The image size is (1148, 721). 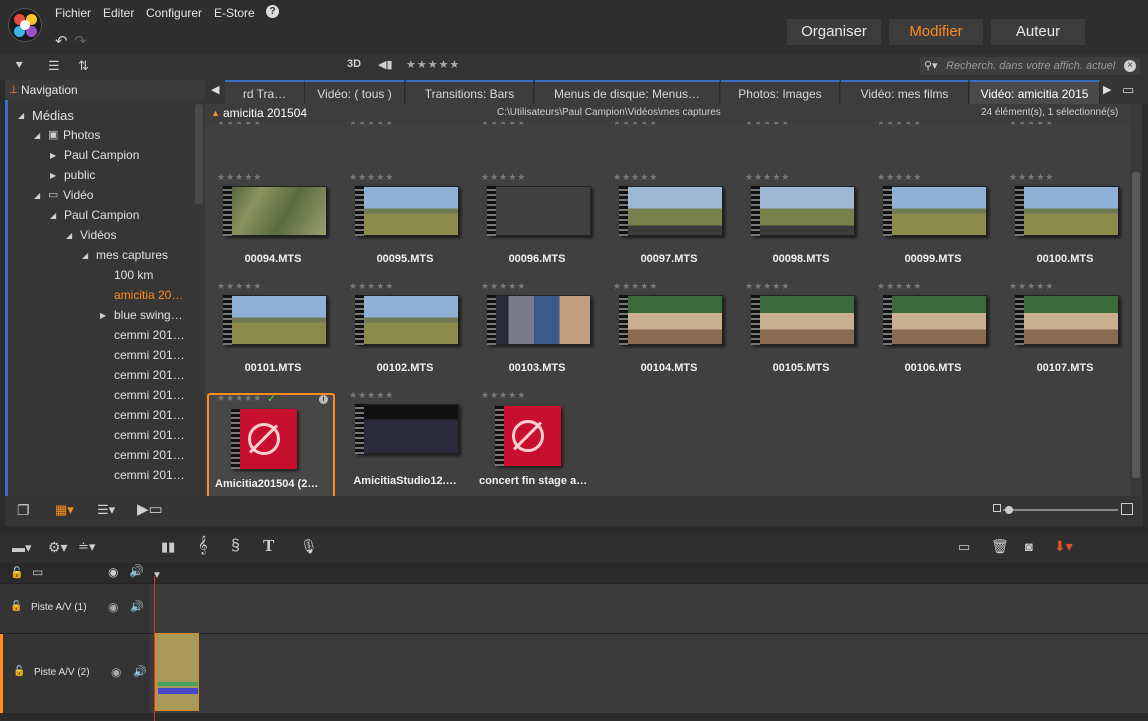 What do you see at coordinates (669, 334) in the screenshot?
I see `clip-tile: ★★★★★ 00104.MTS` at bounding box center [669, 334].